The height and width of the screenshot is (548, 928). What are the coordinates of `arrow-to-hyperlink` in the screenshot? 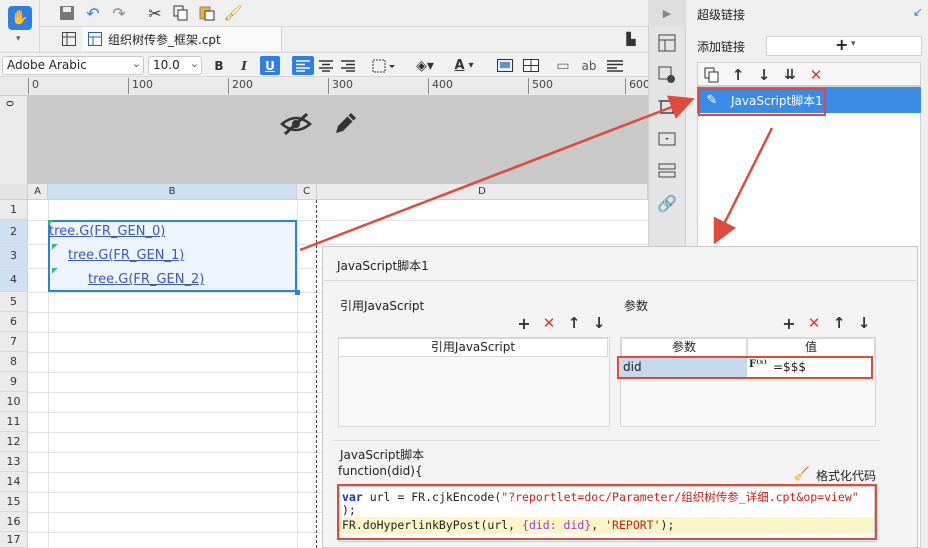 It's located at (497, 173).